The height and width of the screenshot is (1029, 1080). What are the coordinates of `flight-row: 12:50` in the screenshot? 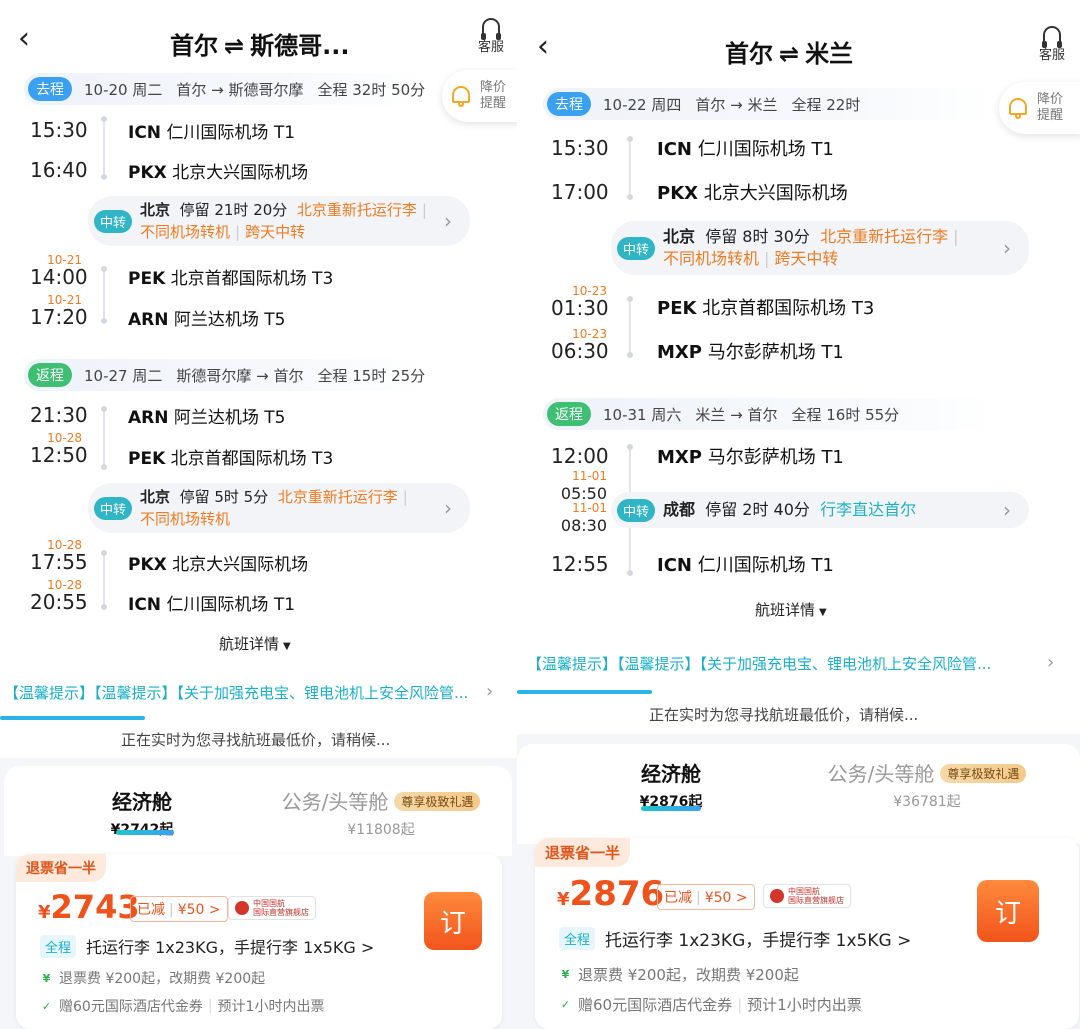 It's located at (59, 455).